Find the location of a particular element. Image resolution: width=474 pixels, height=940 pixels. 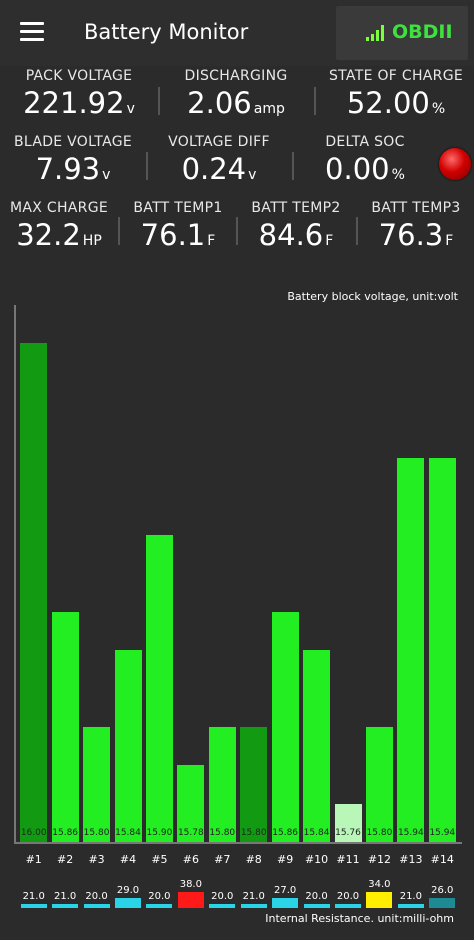

state-of-charge-label: STATE OF CHARGE is located at coordinates (395, 76).